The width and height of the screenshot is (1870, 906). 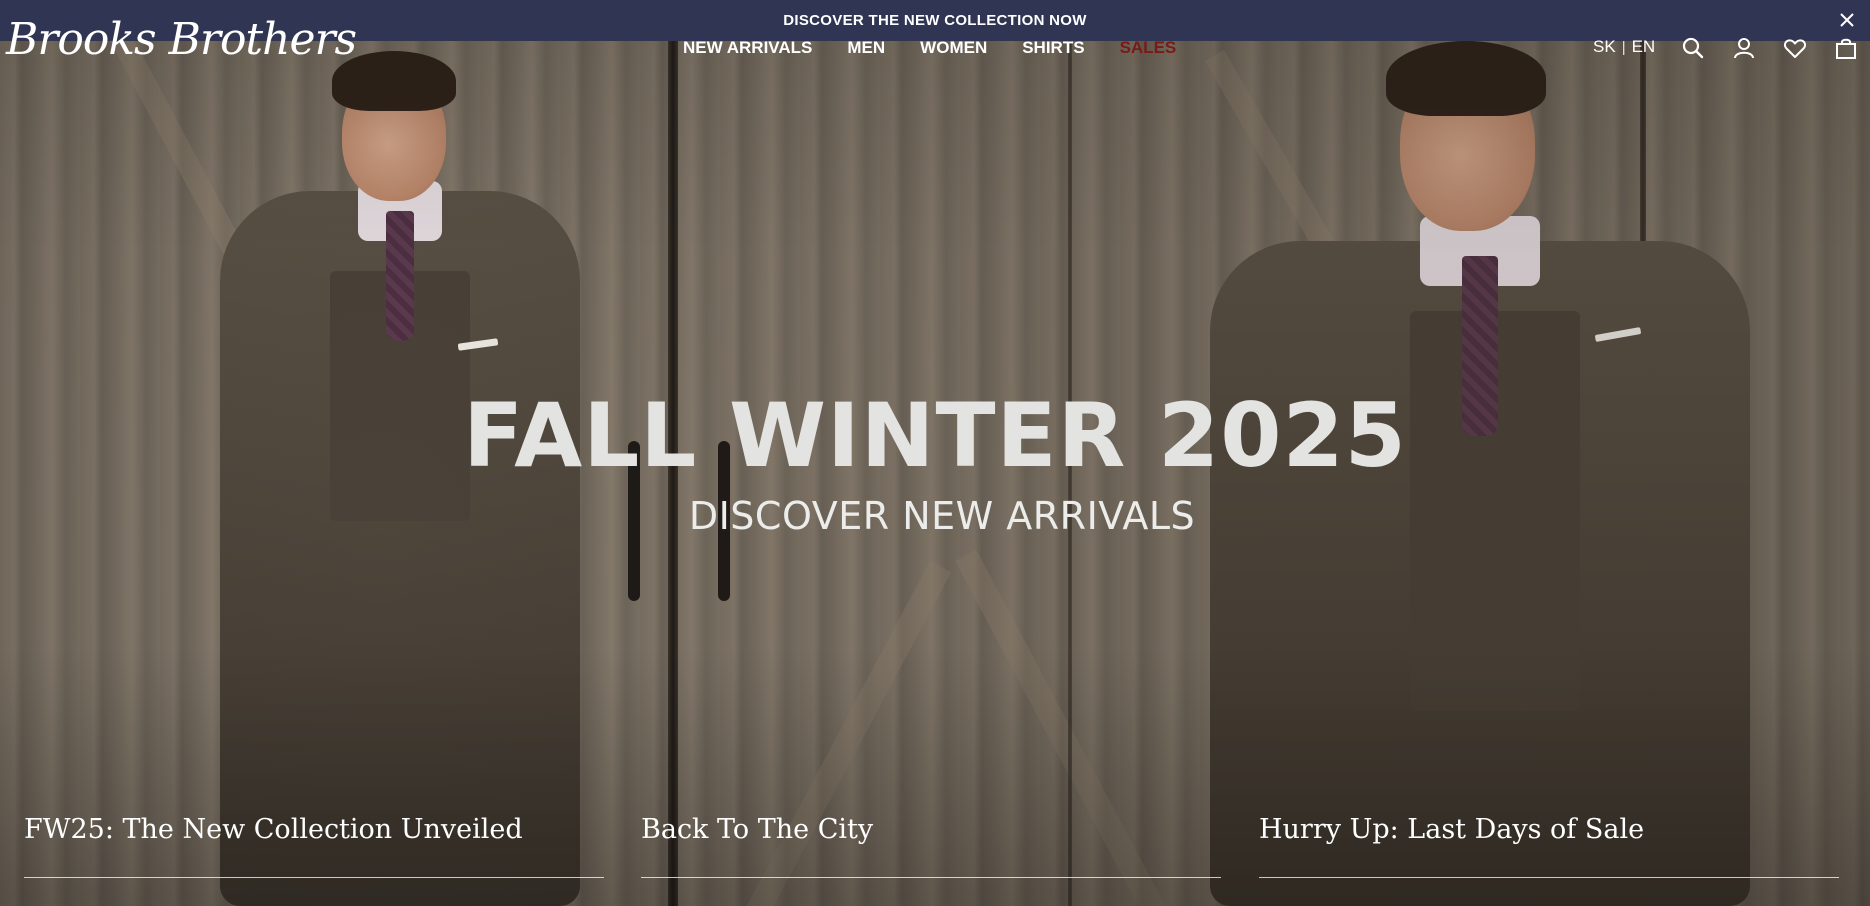 I want to click on card-back-to-city: Back To The City, so click(x=931, y=846).